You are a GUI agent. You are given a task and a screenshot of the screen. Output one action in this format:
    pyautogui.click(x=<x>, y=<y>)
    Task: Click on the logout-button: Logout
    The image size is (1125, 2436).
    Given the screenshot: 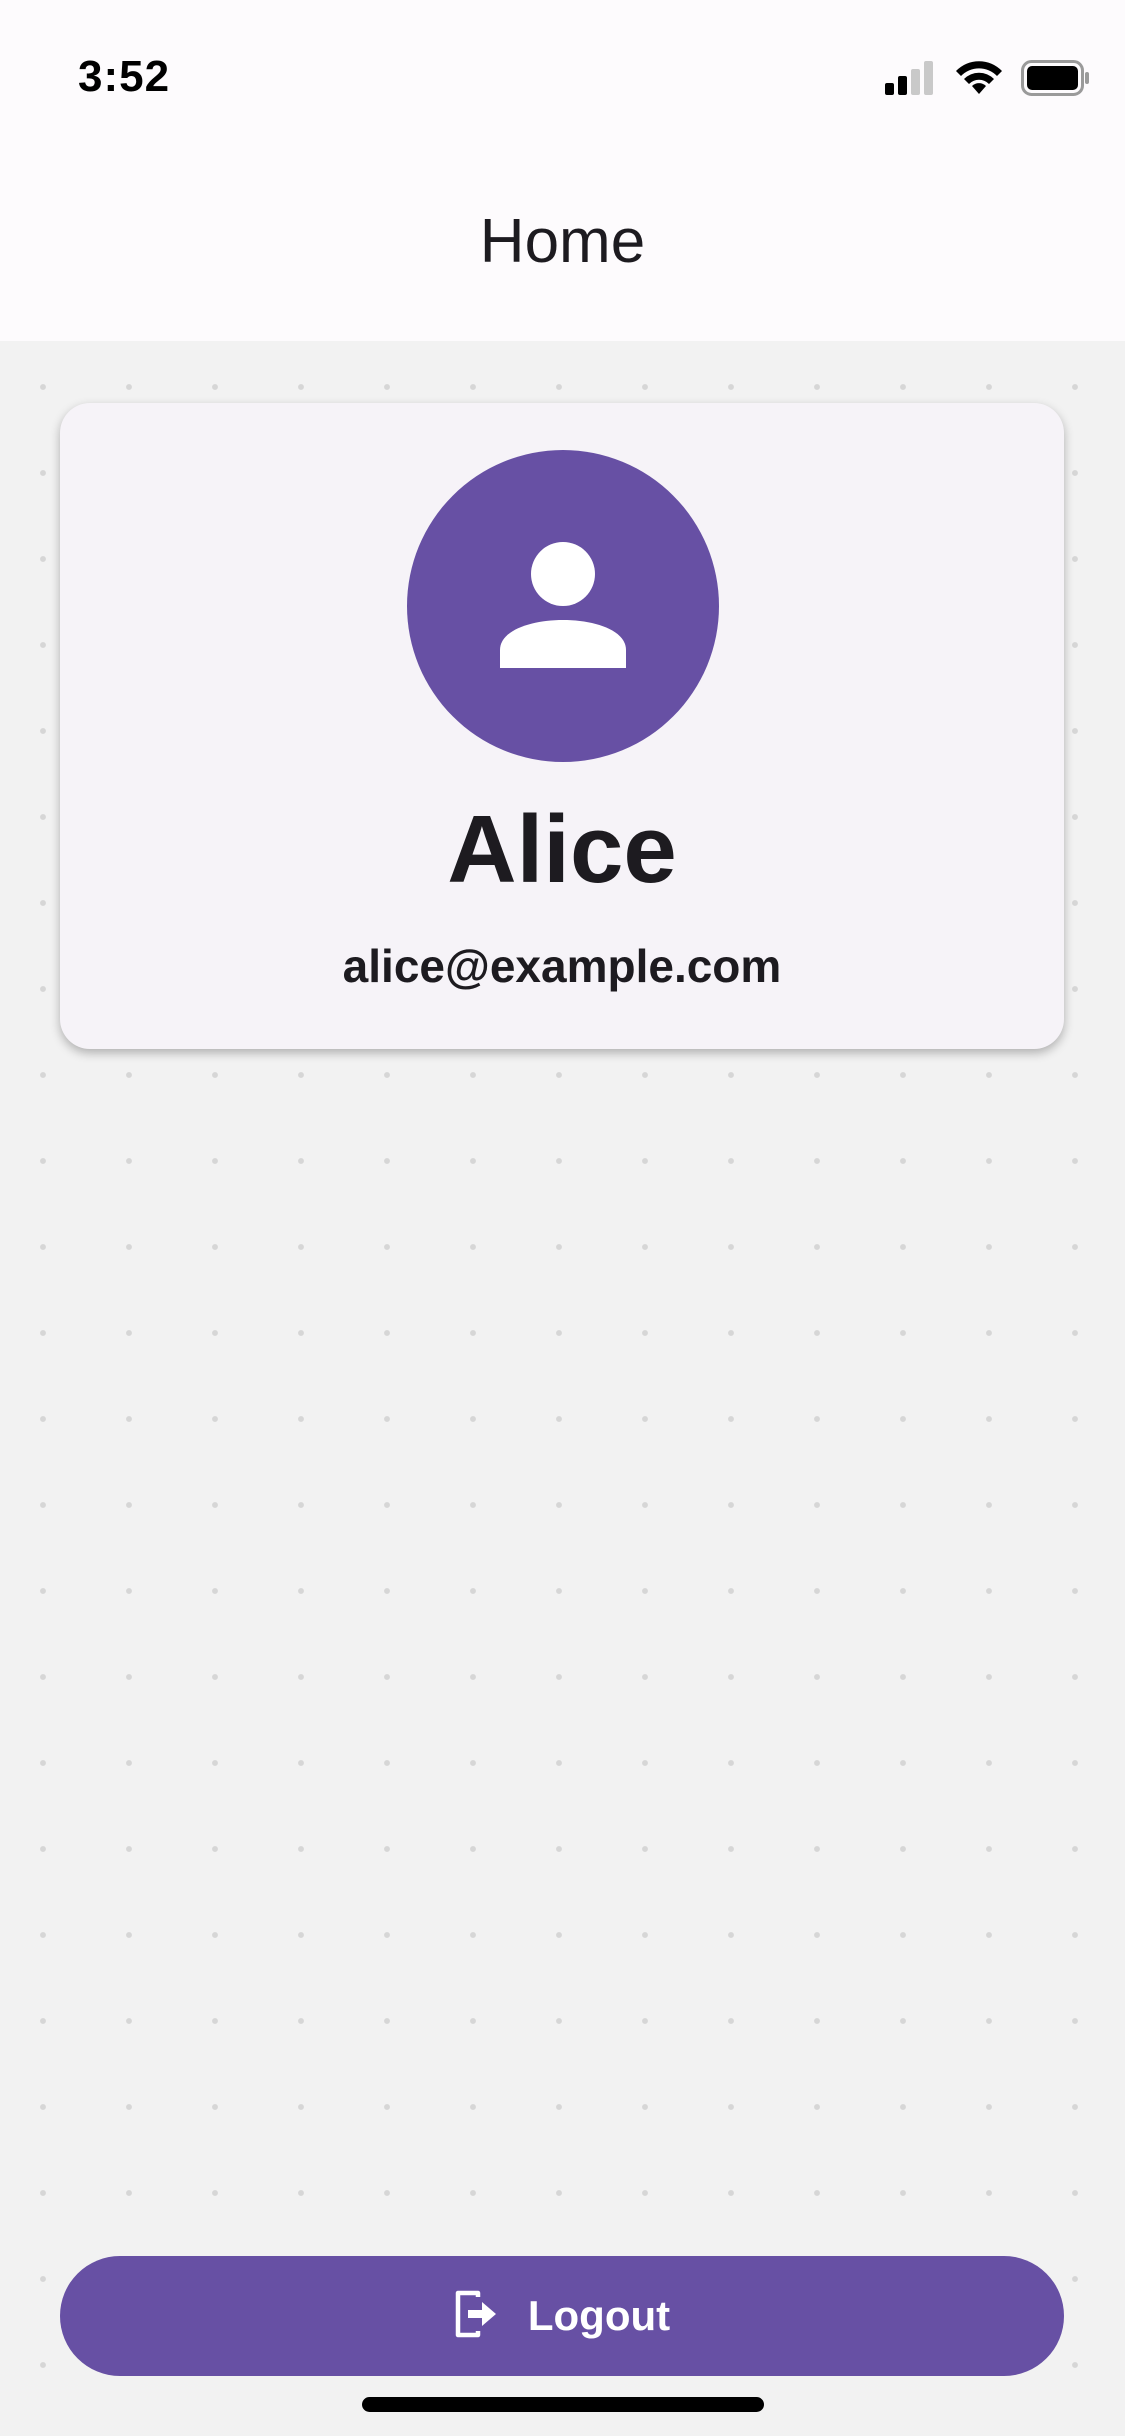 What is the action you would take?
    pyautogui.click(x=562, y=2316)
    